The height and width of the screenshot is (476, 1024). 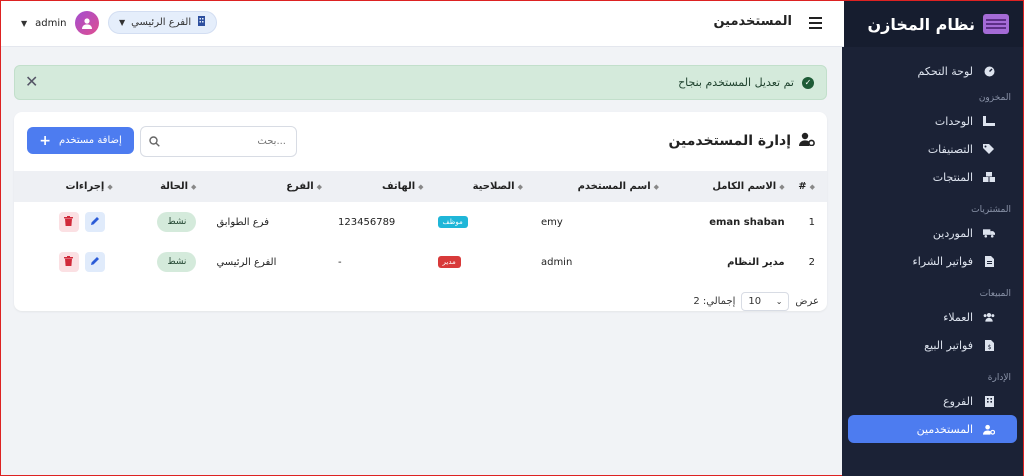 What do you see at coordinates (932, 401) in the screenshot?
I see `sidebar-item: الفروع` at bounding box center [932, 401].